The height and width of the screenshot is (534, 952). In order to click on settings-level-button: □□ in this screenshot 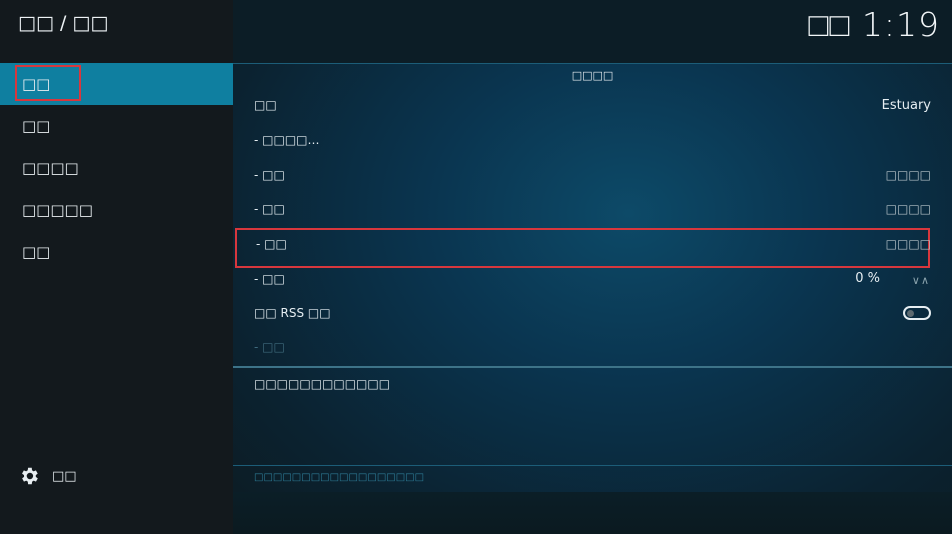, I will do `click(47, 476)`.